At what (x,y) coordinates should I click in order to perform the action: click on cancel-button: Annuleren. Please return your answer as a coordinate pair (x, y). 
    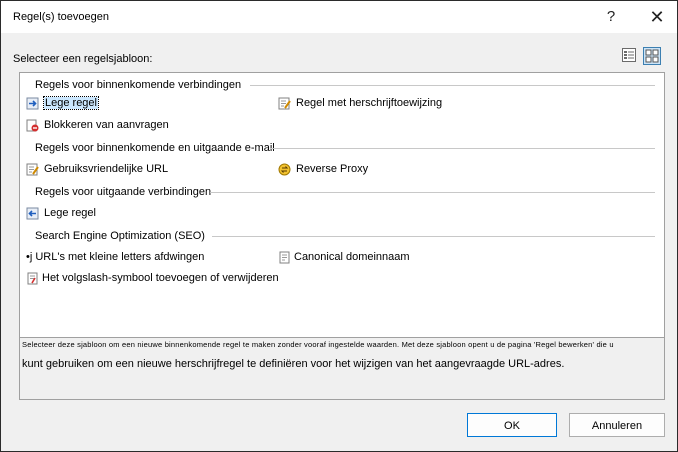
    Looking at the image, I should click on (617, 425).